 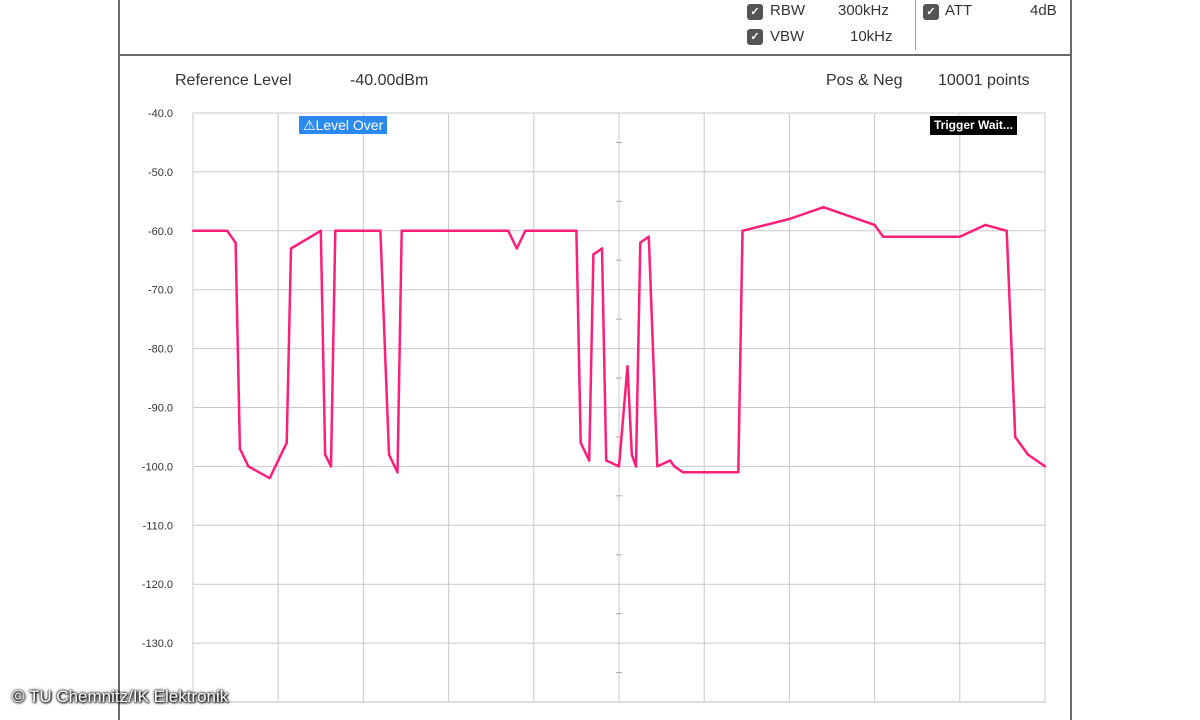 What do you see at coordinates (120, 696) in the screenshot?
I see `copyright-watermark: © TU Chemnitz/IK Elektronik` at bounding box center [120, 696].